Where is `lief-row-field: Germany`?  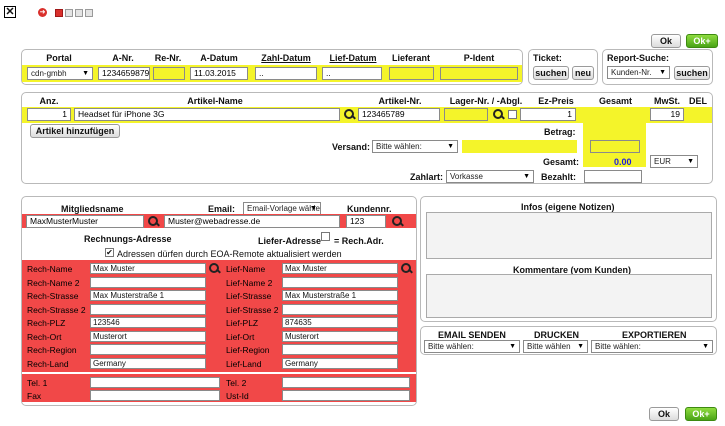
lief-row-field: Germany is located at coordinates (340, 363).